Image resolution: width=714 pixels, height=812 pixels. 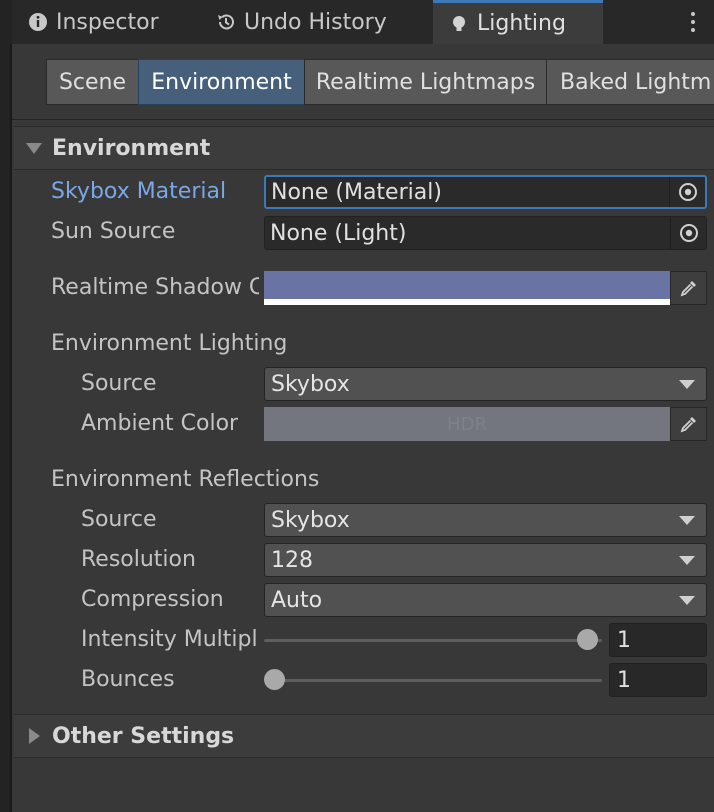 What do you see at coordinates (658, 640) in the screenshot?
I see `intensity-multiplier-input: 1` at bounding box center [658, 640].